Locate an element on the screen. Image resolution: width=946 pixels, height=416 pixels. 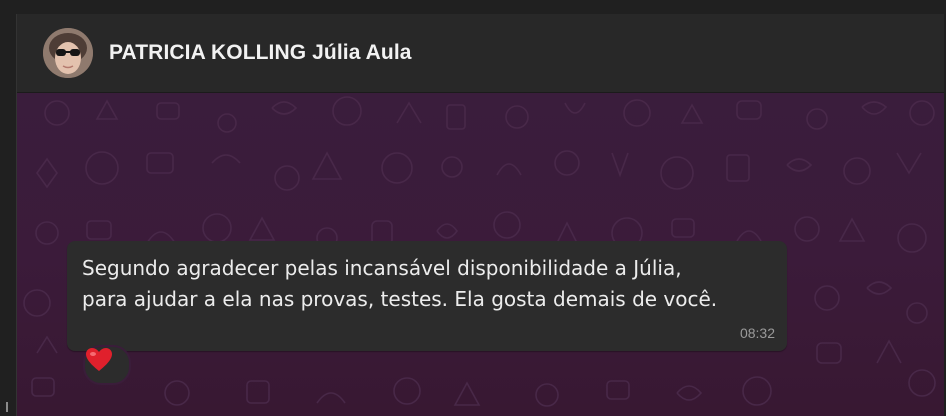
window-top-bar is located at coordinates (473, 7).